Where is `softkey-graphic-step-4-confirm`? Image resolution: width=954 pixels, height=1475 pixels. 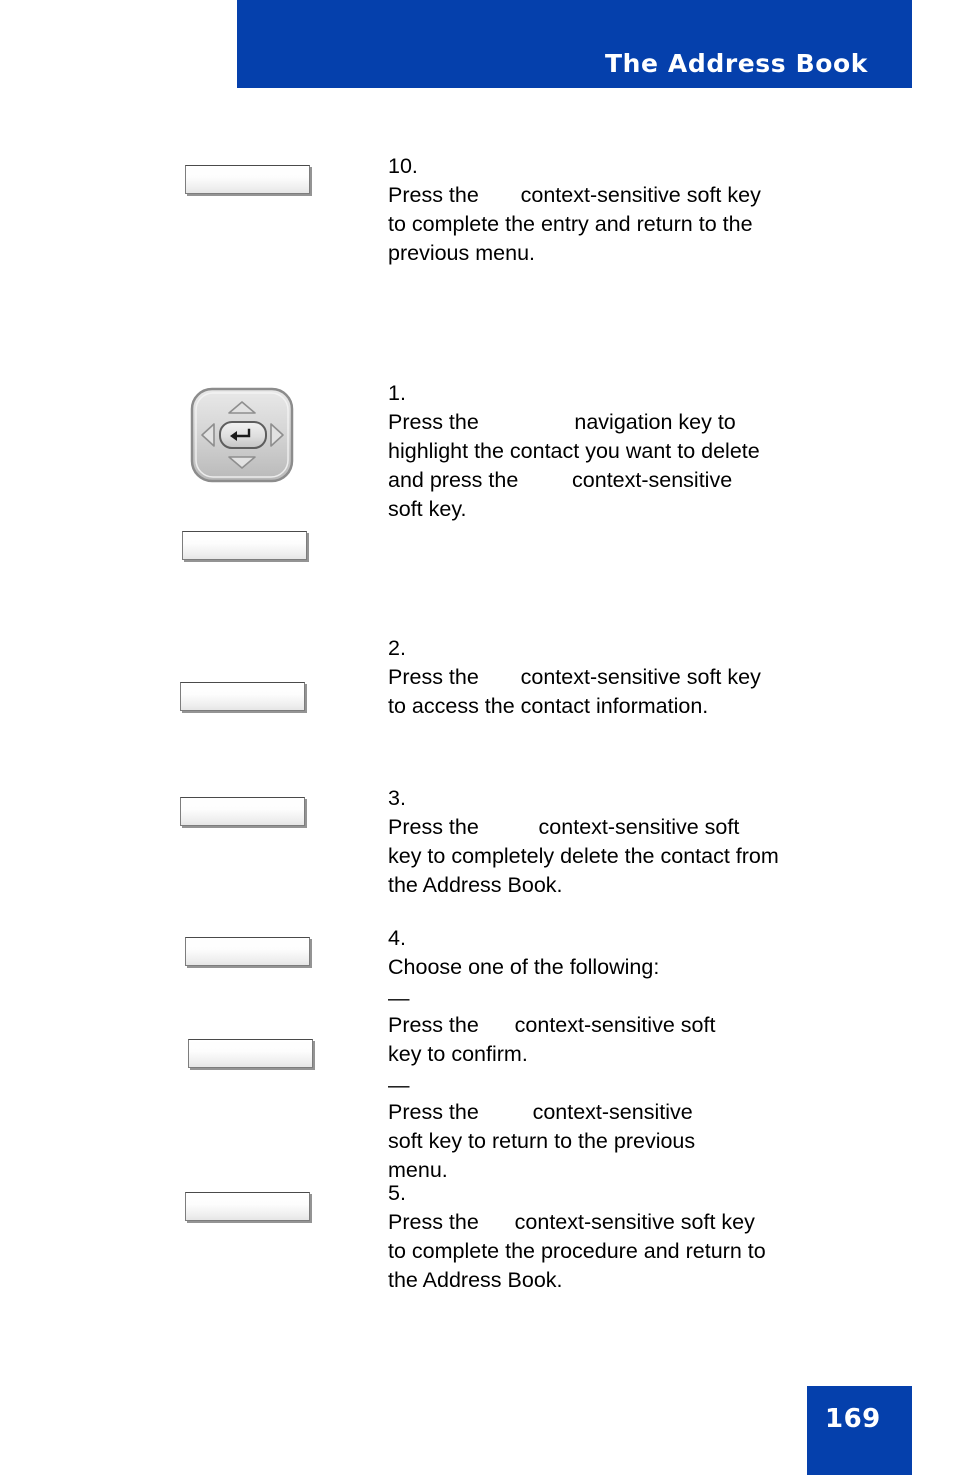 softkey-graphic-step-4-confirm is located at coordinates (247, 951).